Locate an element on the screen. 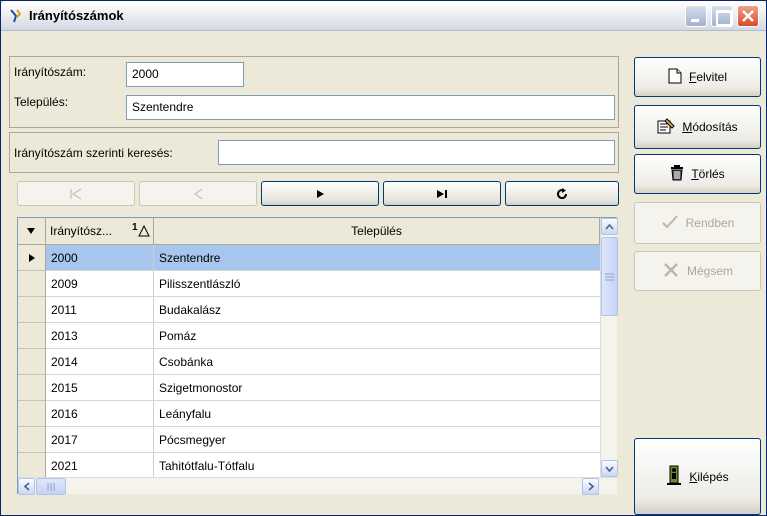  minimize-icon is located at coordinates (696, 16).